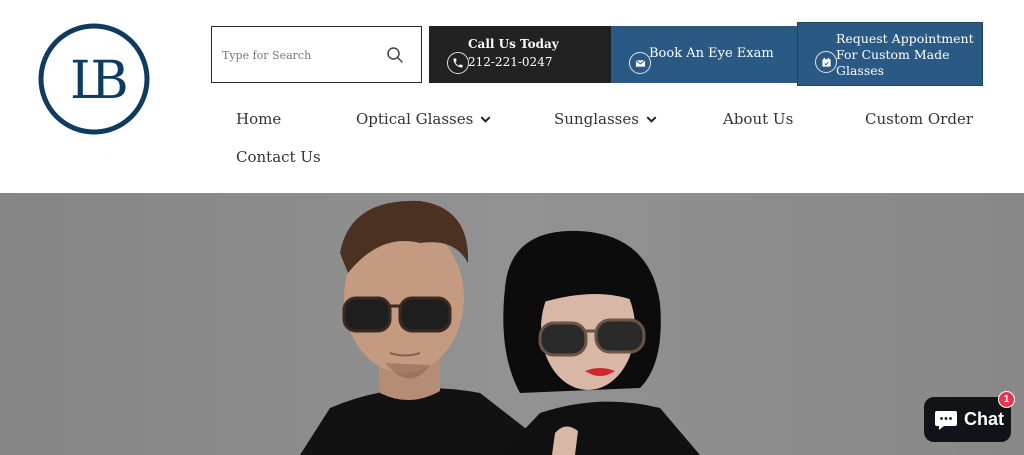 The width and height of the screenshot is (1024, 455). What do you see at coordinates (826, 62) in the screenshot?
I see `calendar-icon` at bounding box center [826, 62].